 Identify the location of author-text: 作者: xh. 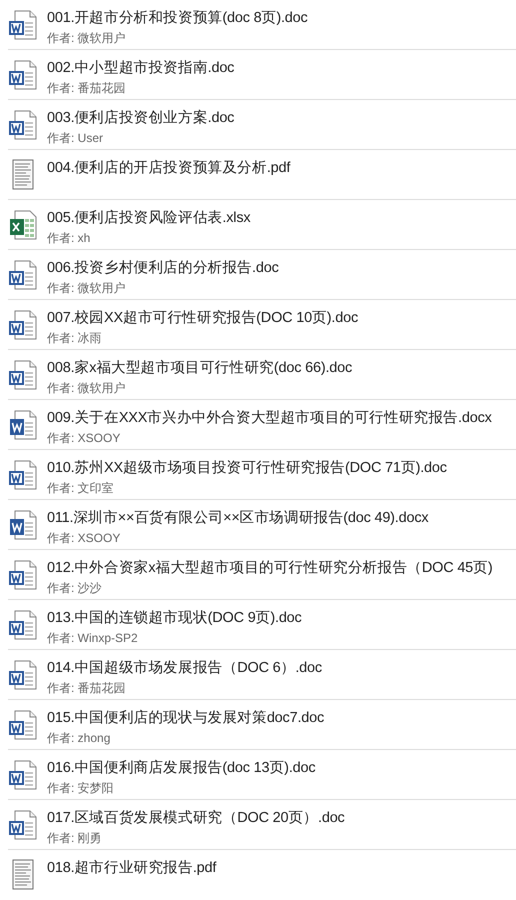
(69, 238).